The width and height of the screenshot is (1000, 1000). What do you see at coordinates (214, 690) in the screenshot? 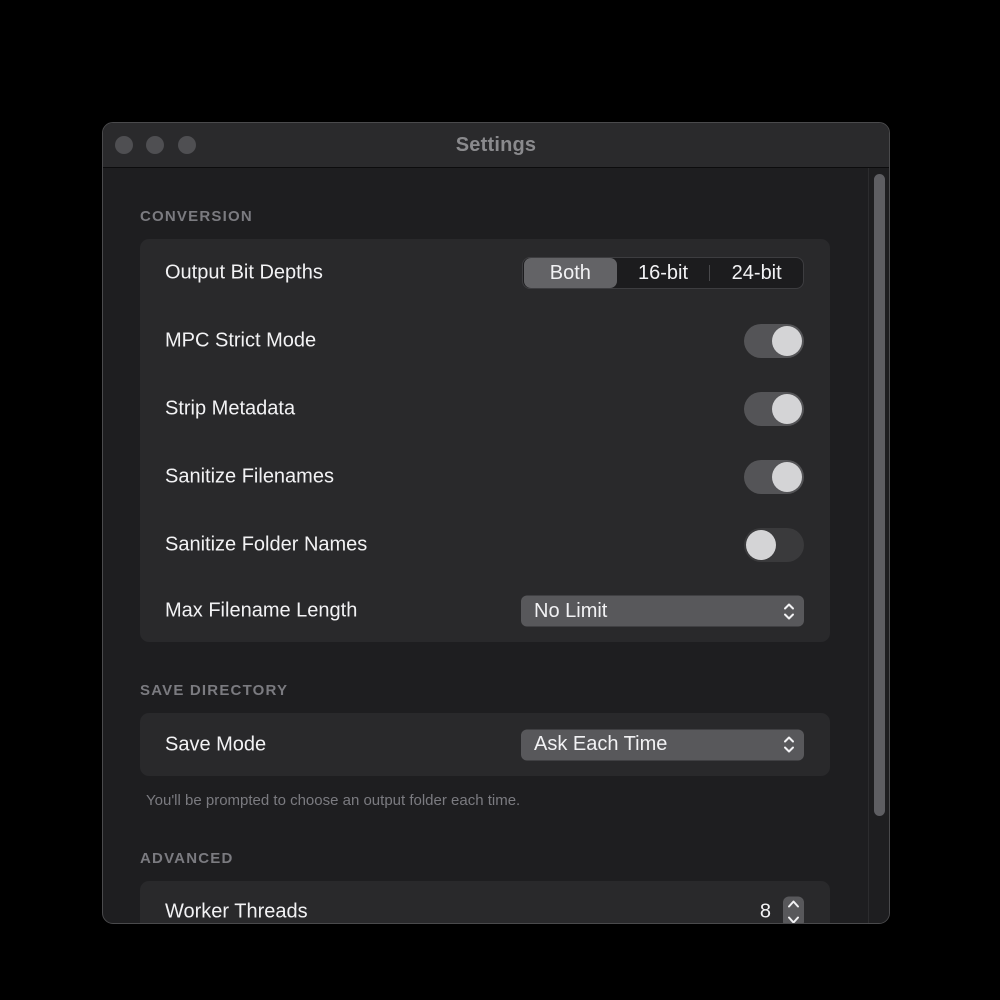
I see `section-header-save-directory: SAVE DIRECTORY` at bounding box center [214, 690].